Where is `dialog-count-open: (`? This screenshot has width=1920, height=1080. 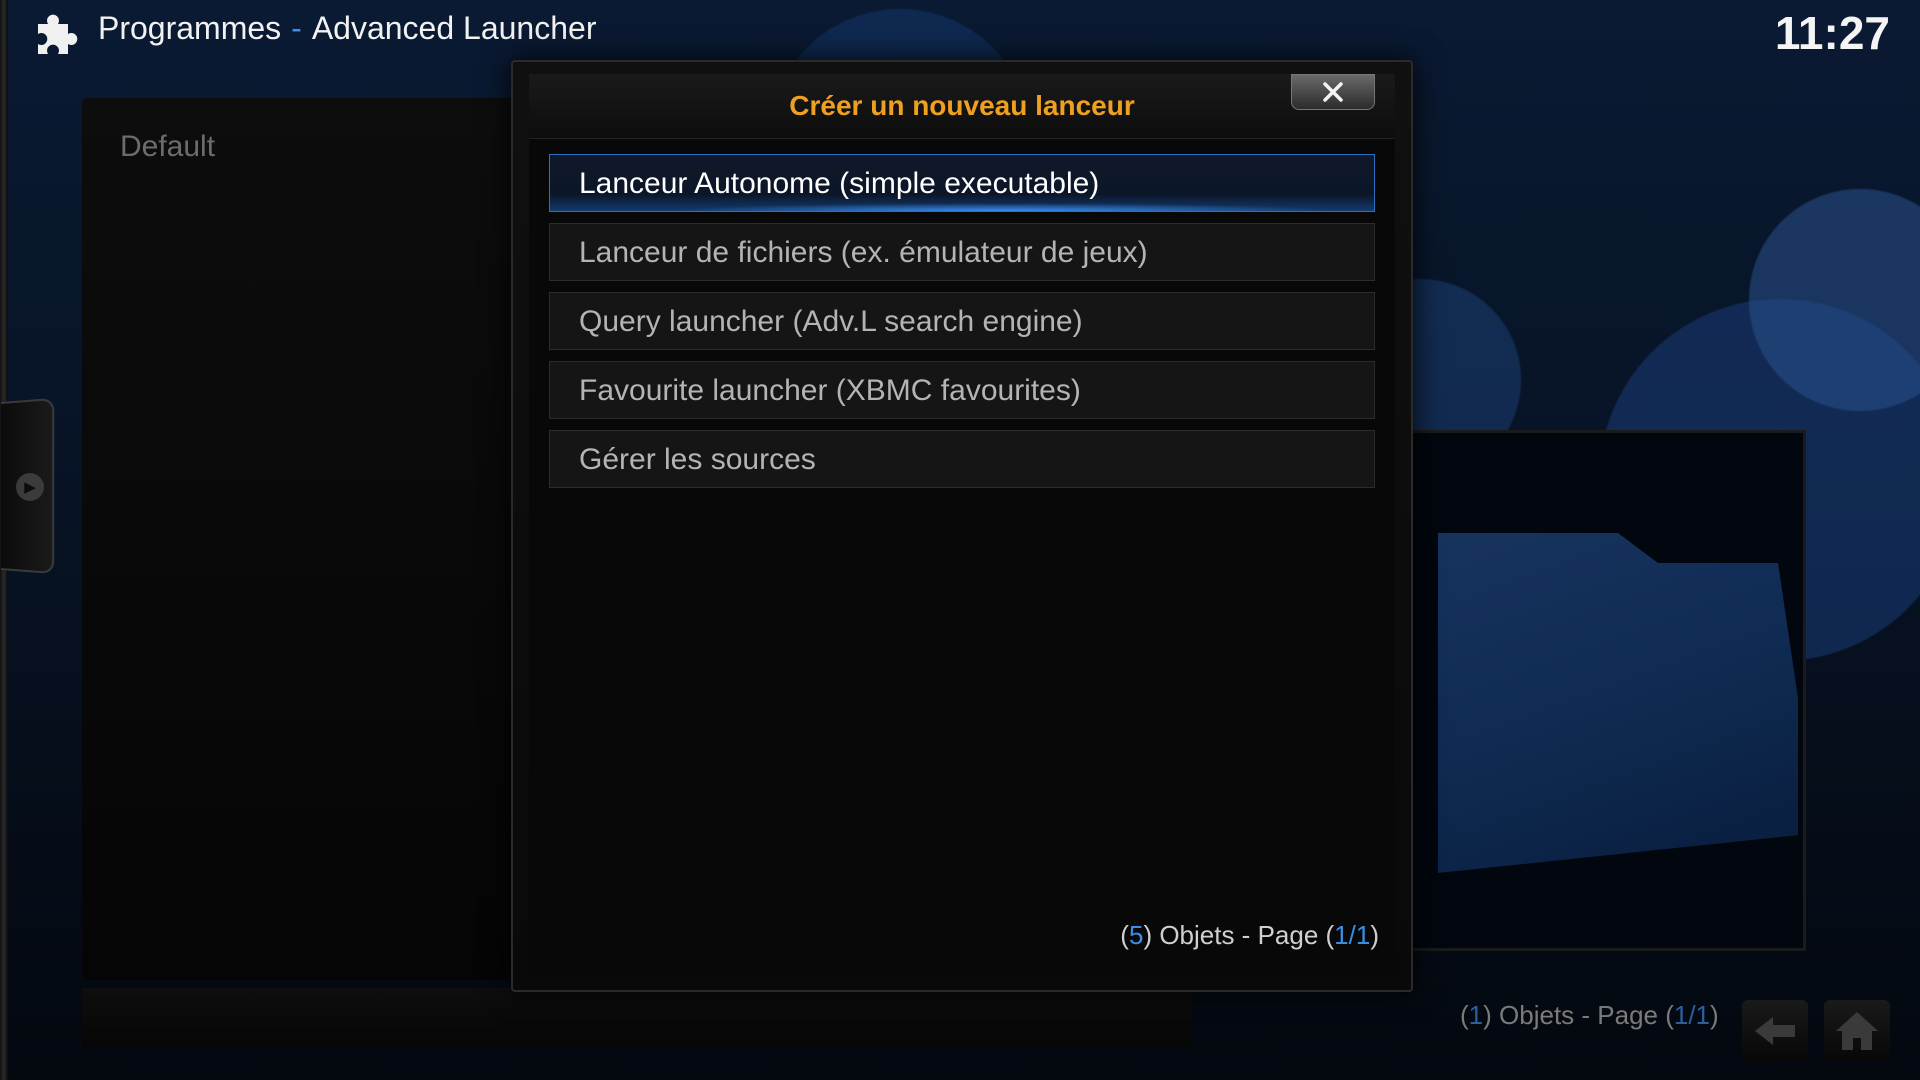 dialog-count-open: ( is located at coordinates (1124, 935).